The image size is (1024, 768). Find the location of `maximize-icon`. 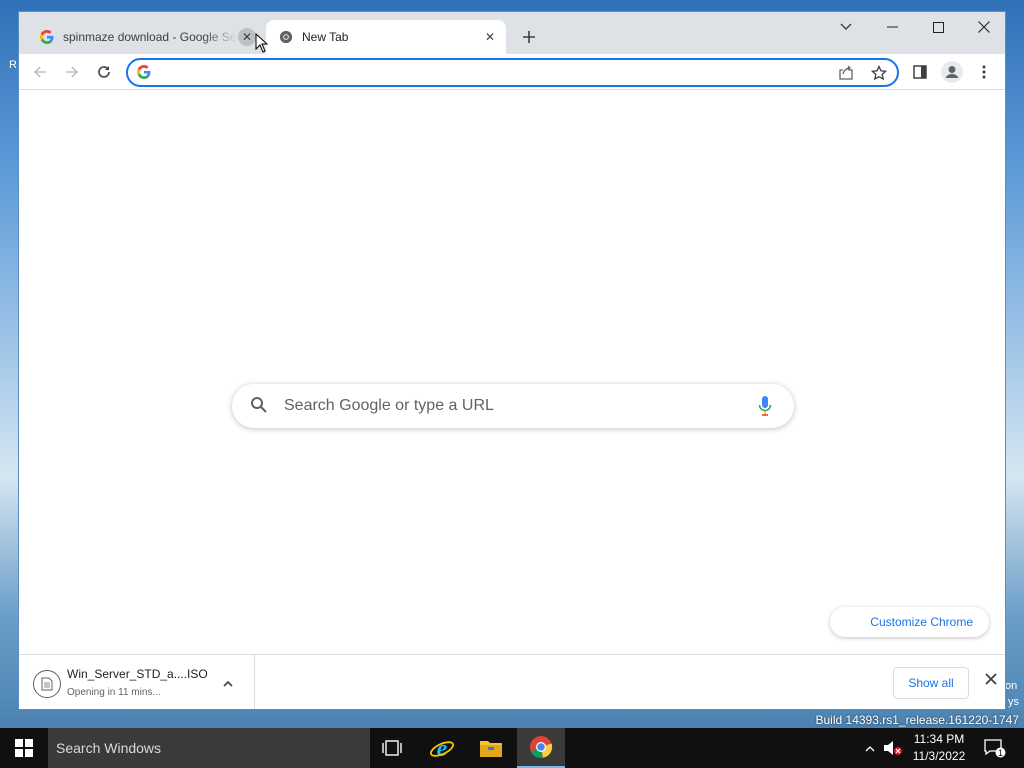

maximize-icon is located at coordinates (938, 27).